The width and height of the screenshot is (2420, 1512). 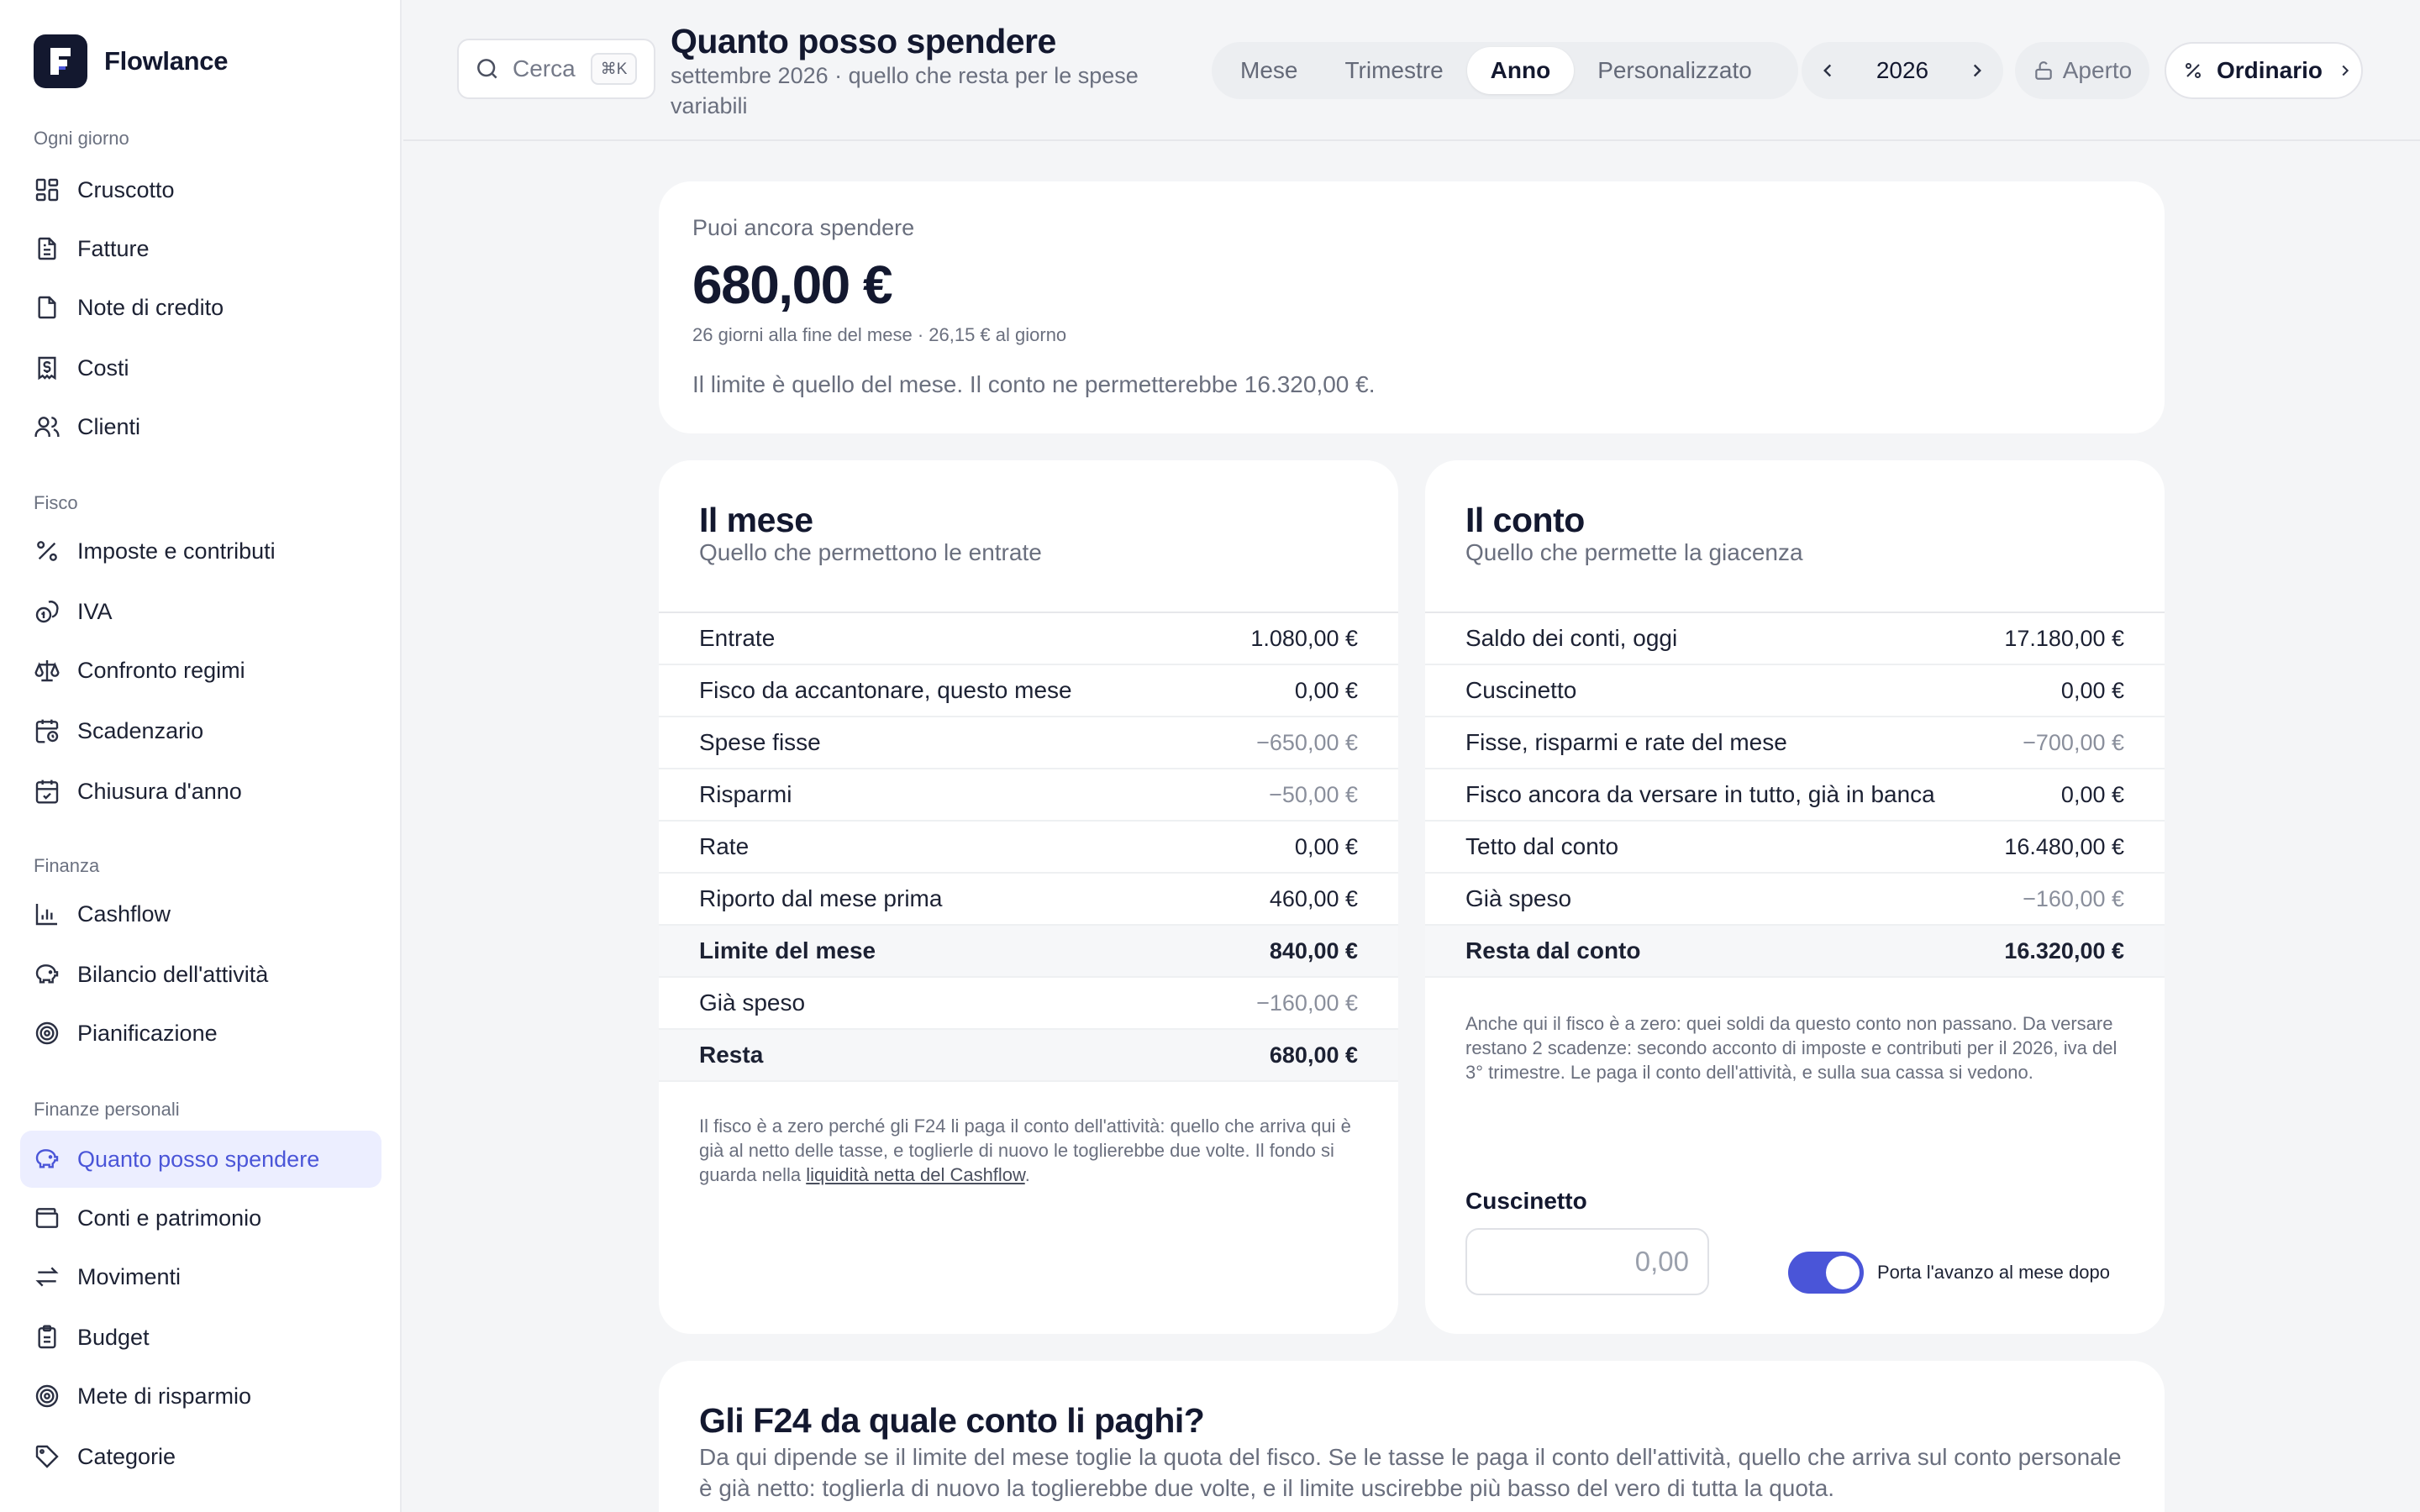 What do you see at coordinates (1028, 1056) in the screenshot?
I see `table-row-total: Resta 680,00 €` at bounding box center [1028, 1056].